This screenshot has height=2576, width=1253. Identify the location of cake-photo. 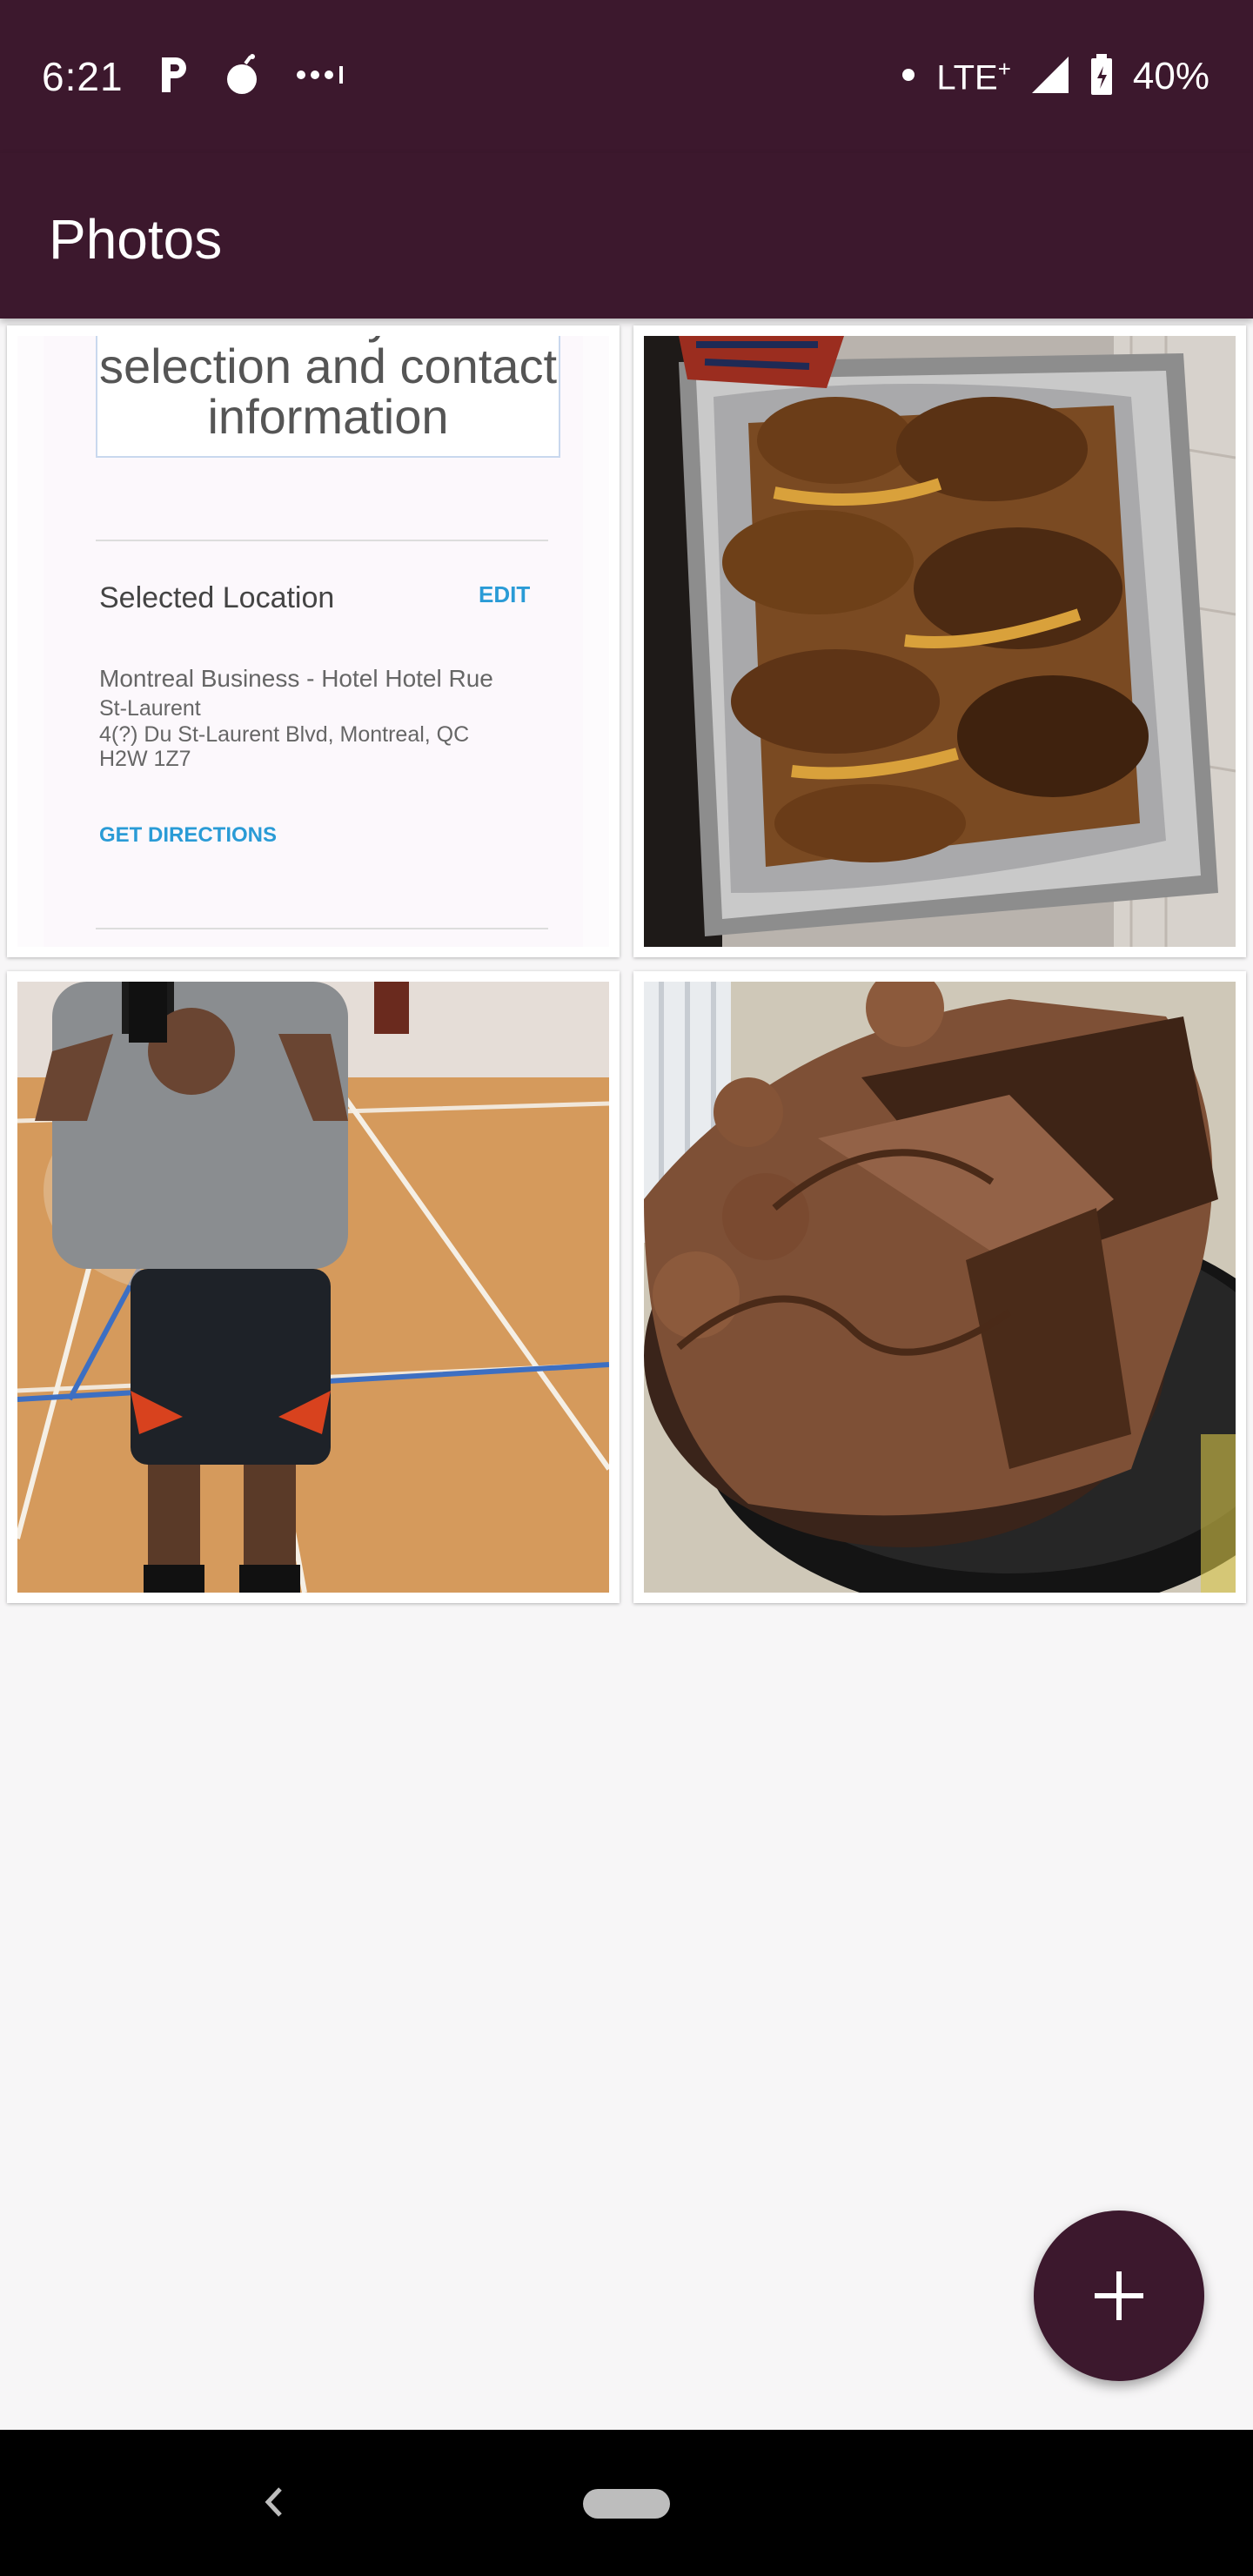
(940, 1287).